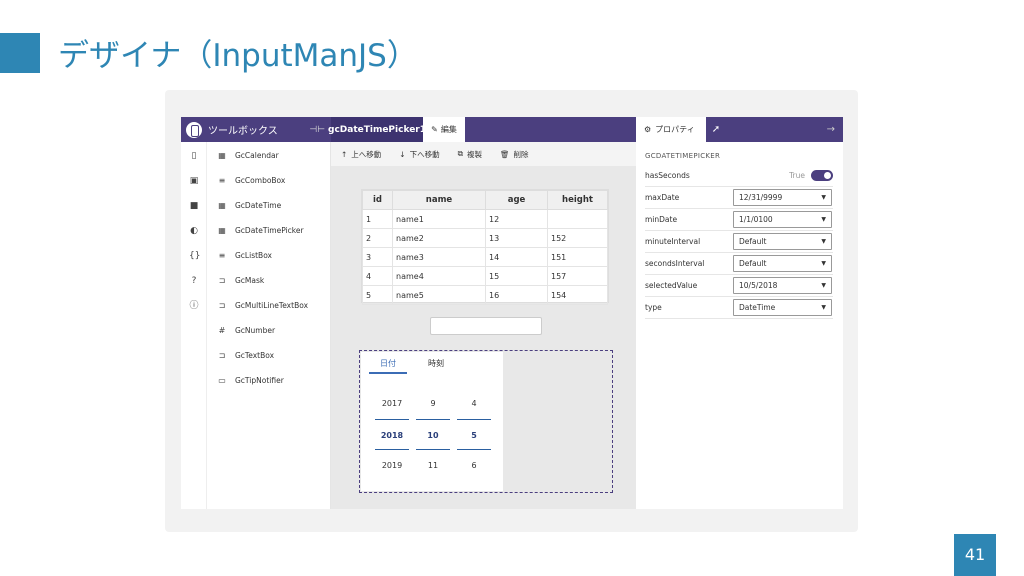 The width and height of the screenshot is (1024, 576). Describe the element at coordinates (474, 465) in the screenshot. I see `day-option: 6` at that location.